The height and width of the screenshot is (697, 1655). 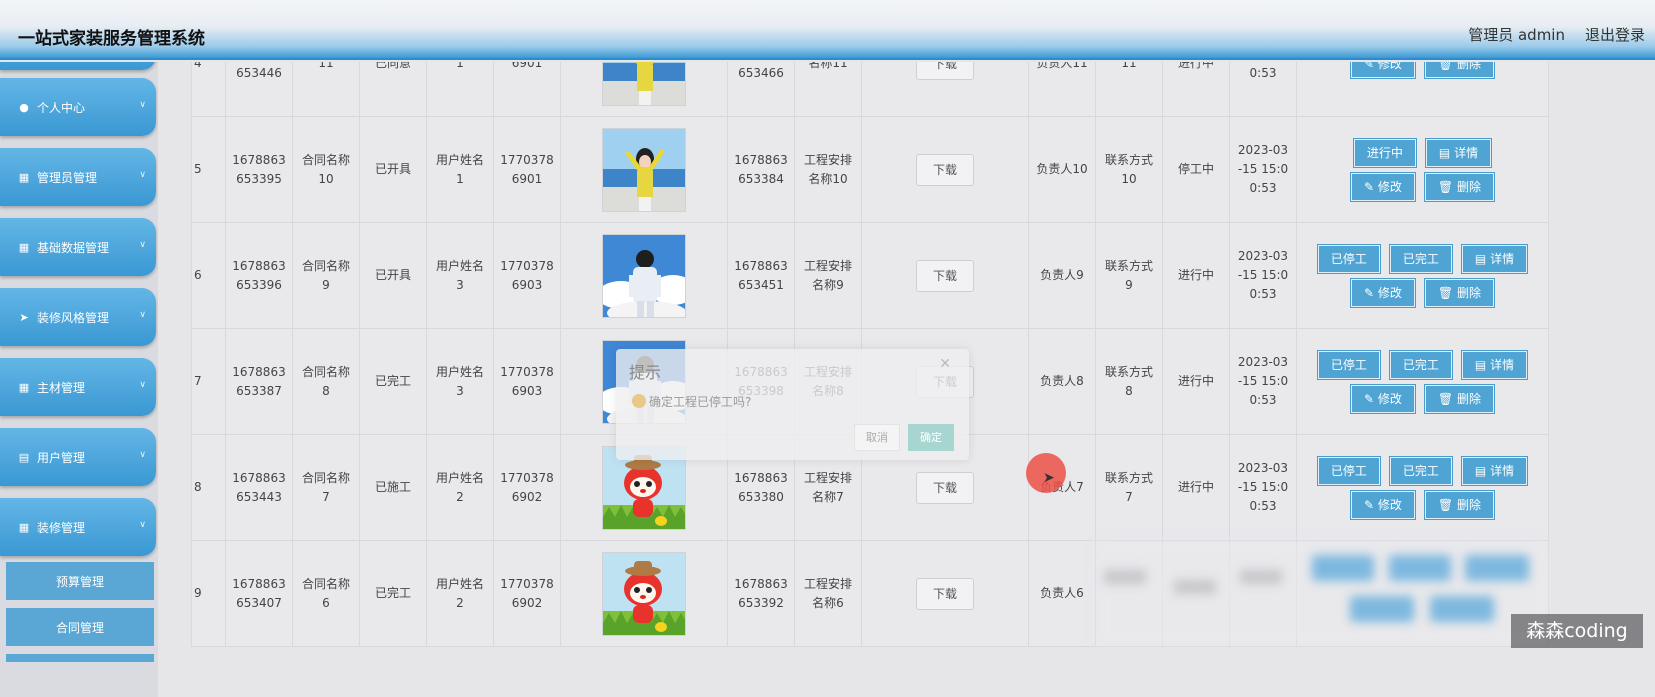 What do you see at coordinates (80, 627) in the screenshot?
I see `sidebar-subitem-contract: 合同管理` at bounding box center [80, 627].